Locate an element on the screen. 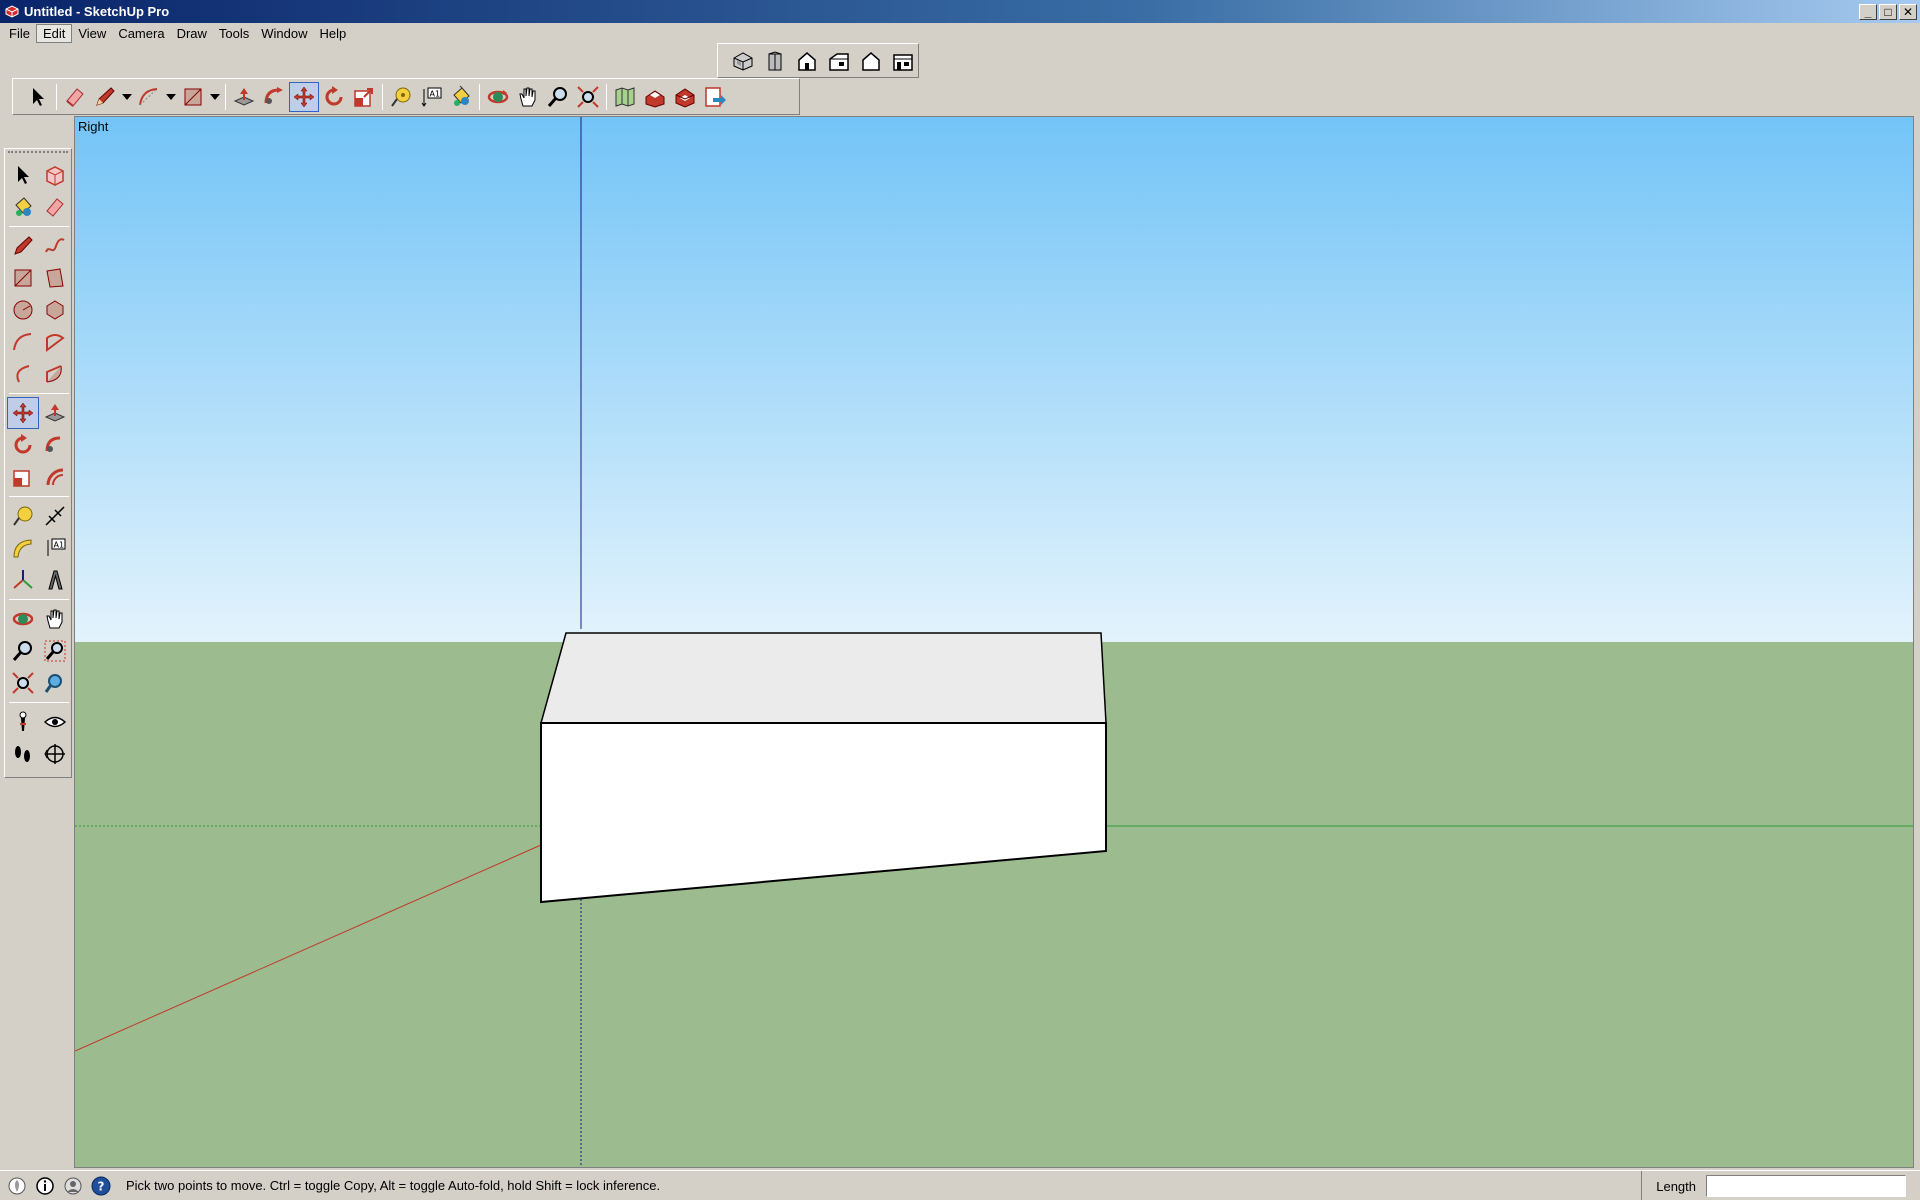 This screenshot has height=1200, width=1920. geo-location-button is located at coordinates (17, 1186).